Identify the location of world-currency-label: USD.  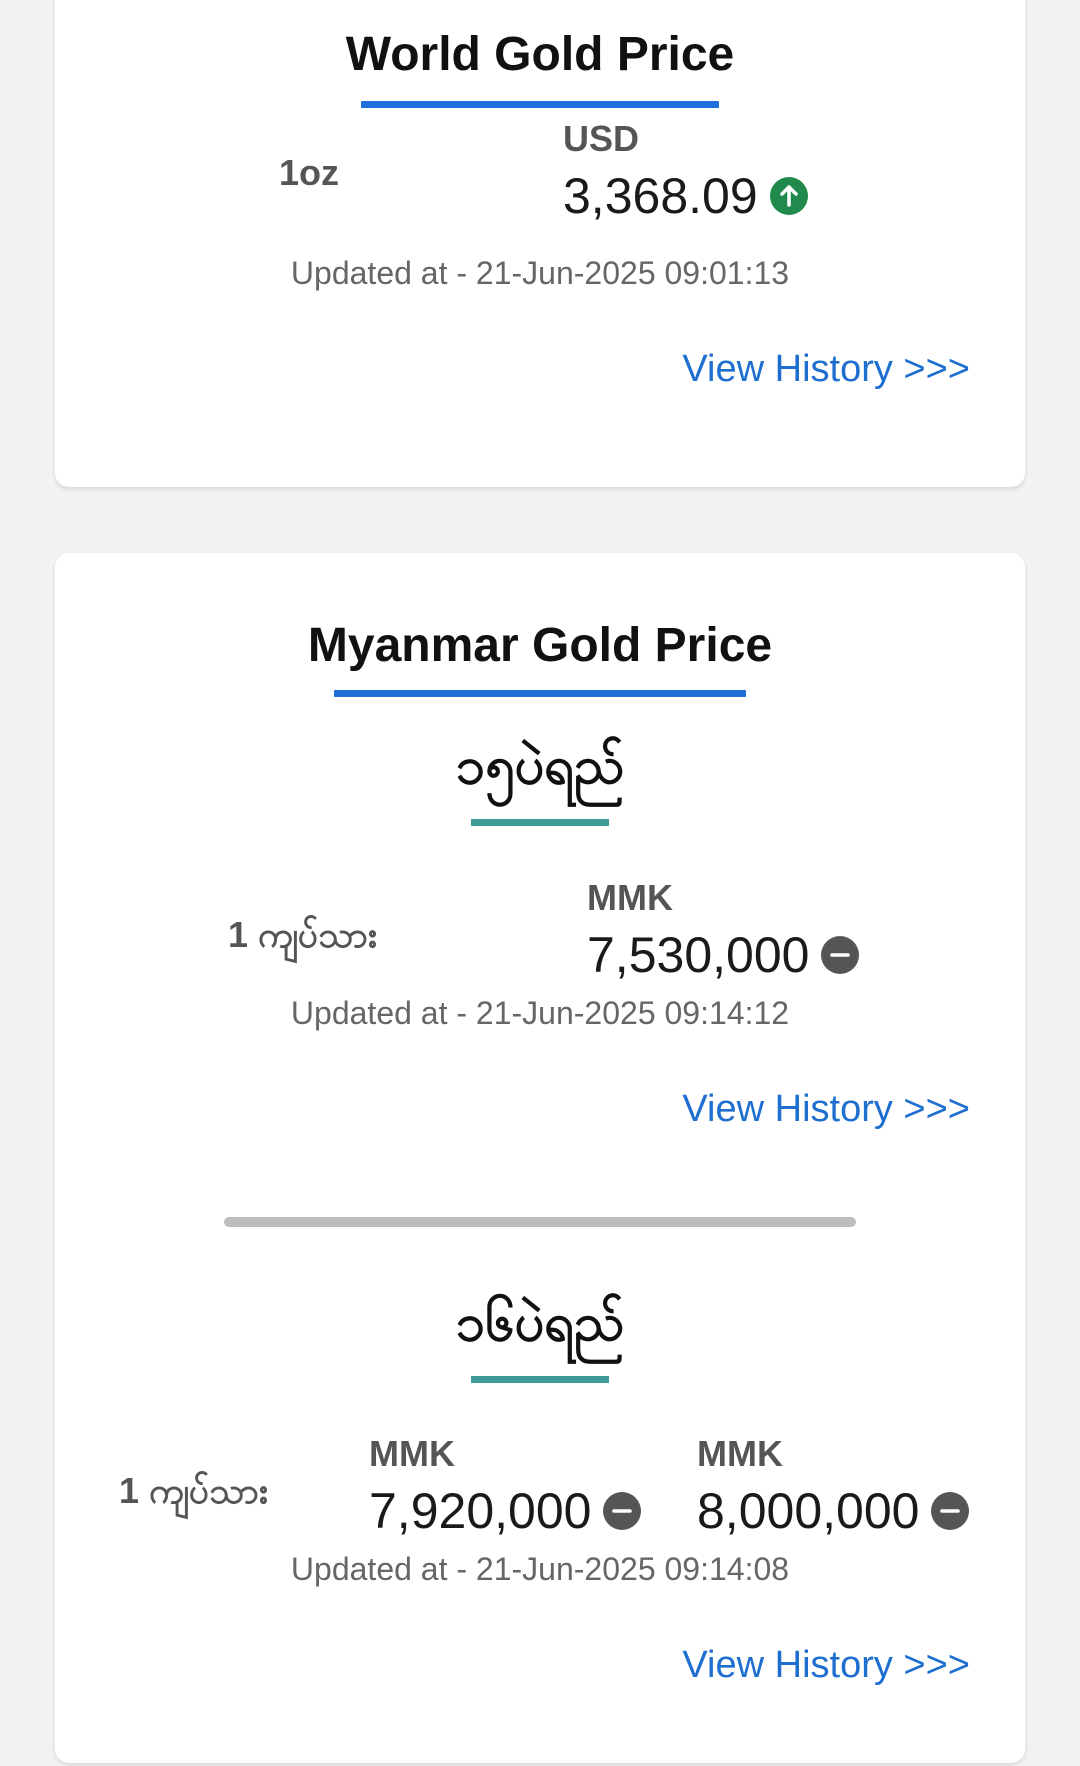
(601, 138).